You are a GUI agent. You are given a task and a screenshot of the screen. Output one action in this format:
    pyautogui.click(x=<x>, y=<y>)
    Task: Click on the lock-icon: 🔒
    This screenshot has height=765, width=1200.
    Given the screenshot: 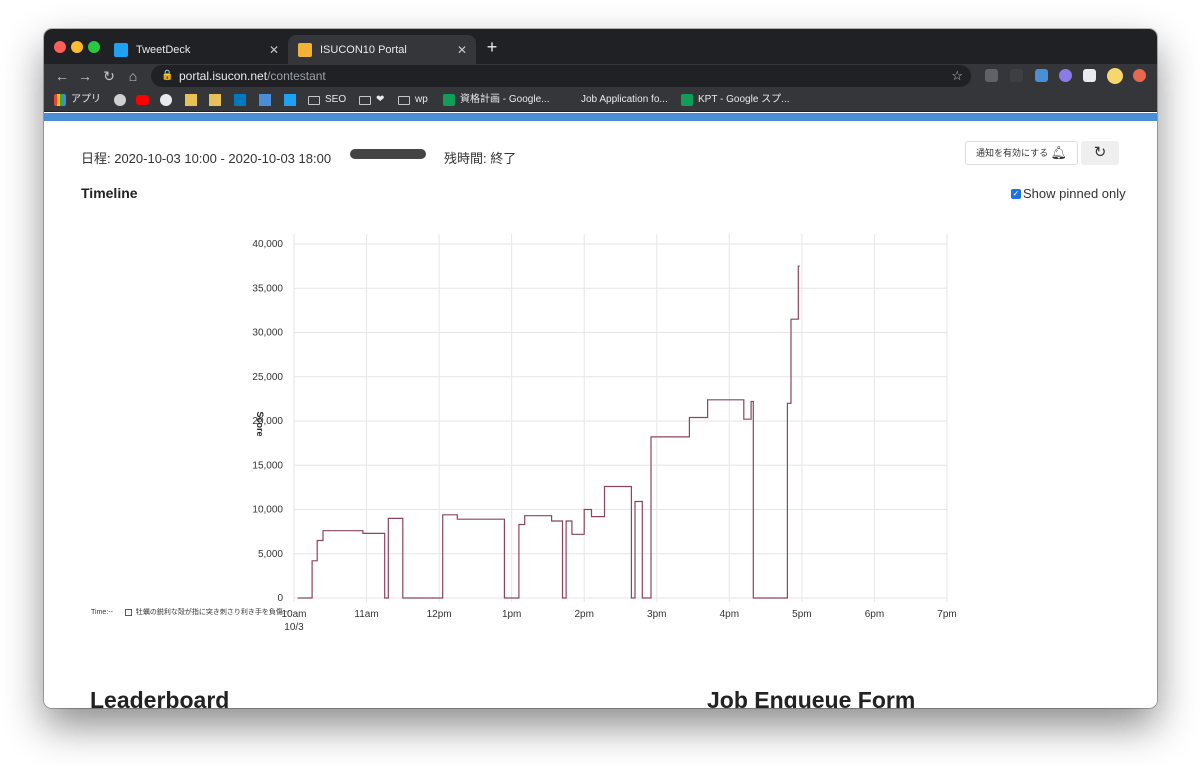 What is the action you would take?
    pyautogui.click(x=167, y=75)
    